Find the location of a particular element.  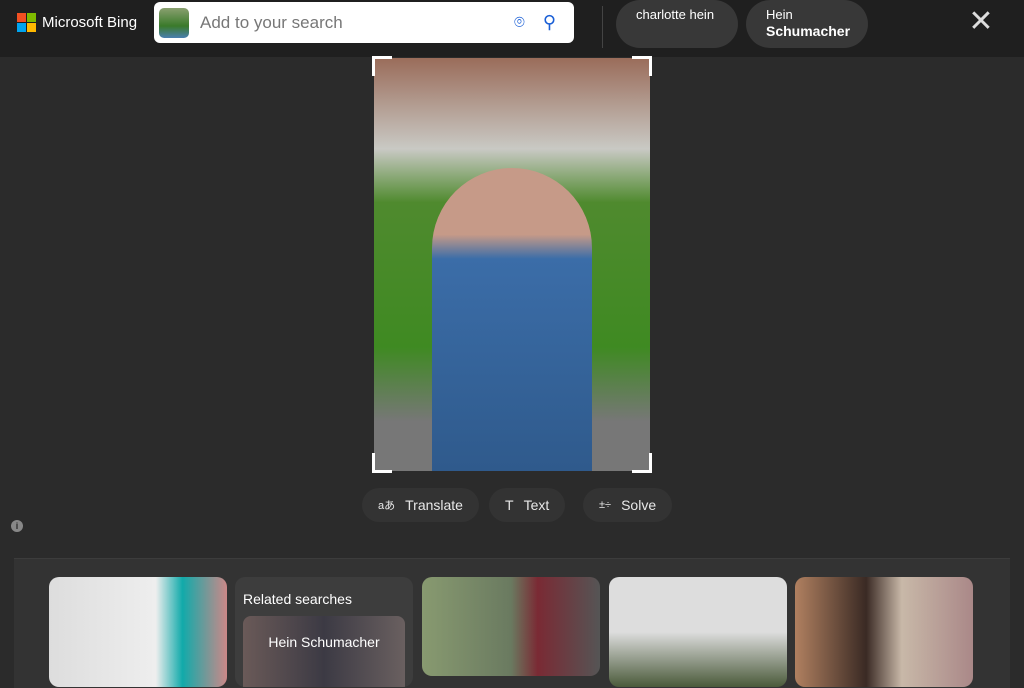

translate-icon: aあ is located at coordinates (387, 506).